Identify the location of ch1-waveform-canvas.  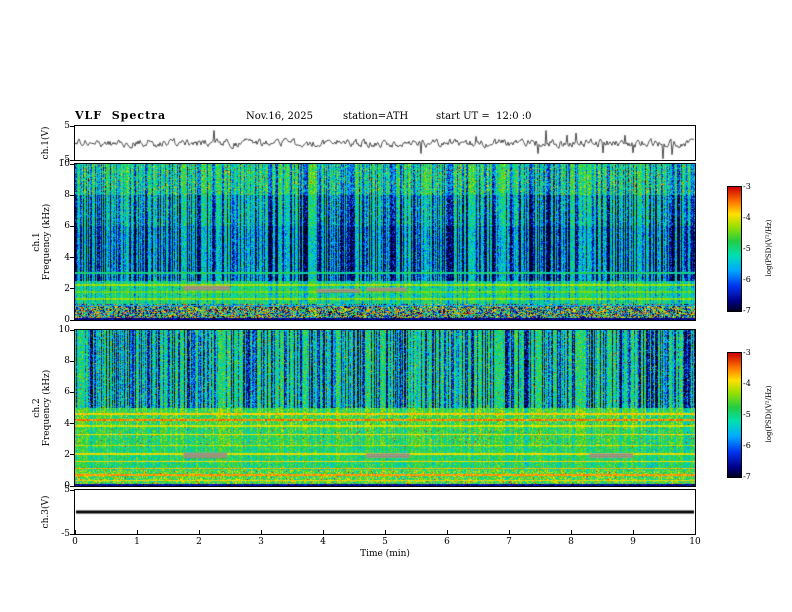
(385, 143).